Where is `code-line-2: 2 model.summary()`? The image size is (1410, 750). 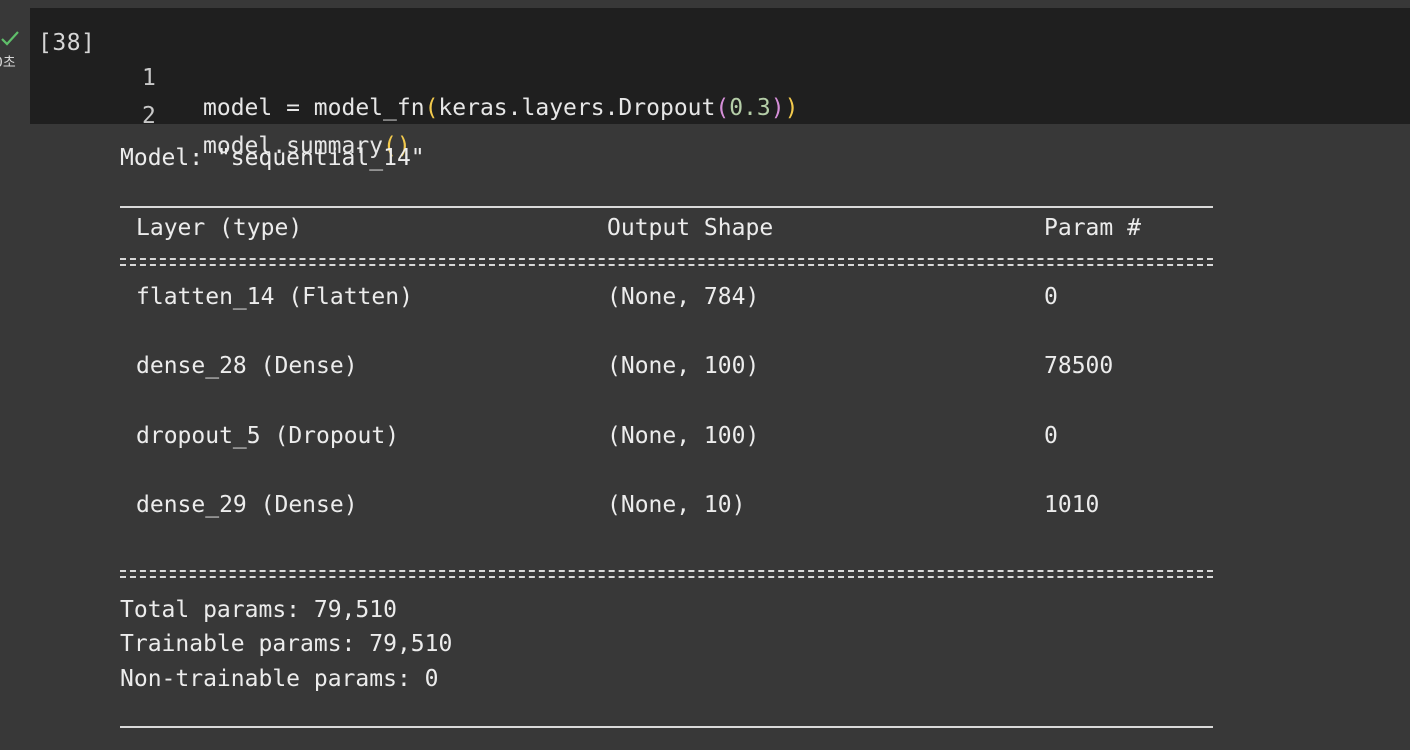
code-line-2: 2 model.summary() is located at coordinates (220, 115).